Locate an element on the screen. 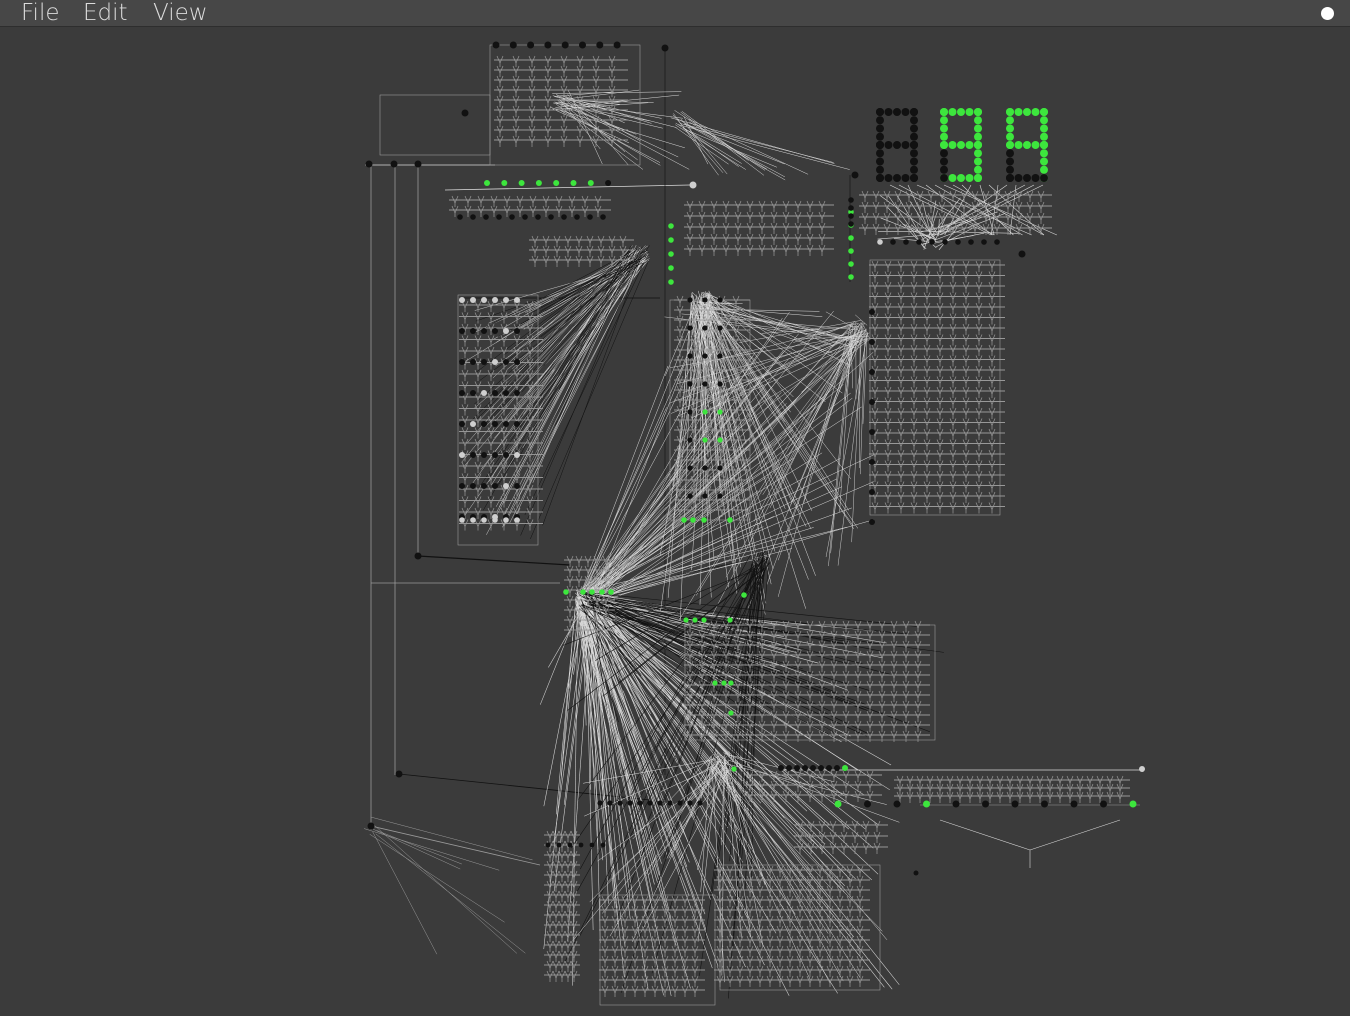  menu-view: View is located at coordinates (180, 13).